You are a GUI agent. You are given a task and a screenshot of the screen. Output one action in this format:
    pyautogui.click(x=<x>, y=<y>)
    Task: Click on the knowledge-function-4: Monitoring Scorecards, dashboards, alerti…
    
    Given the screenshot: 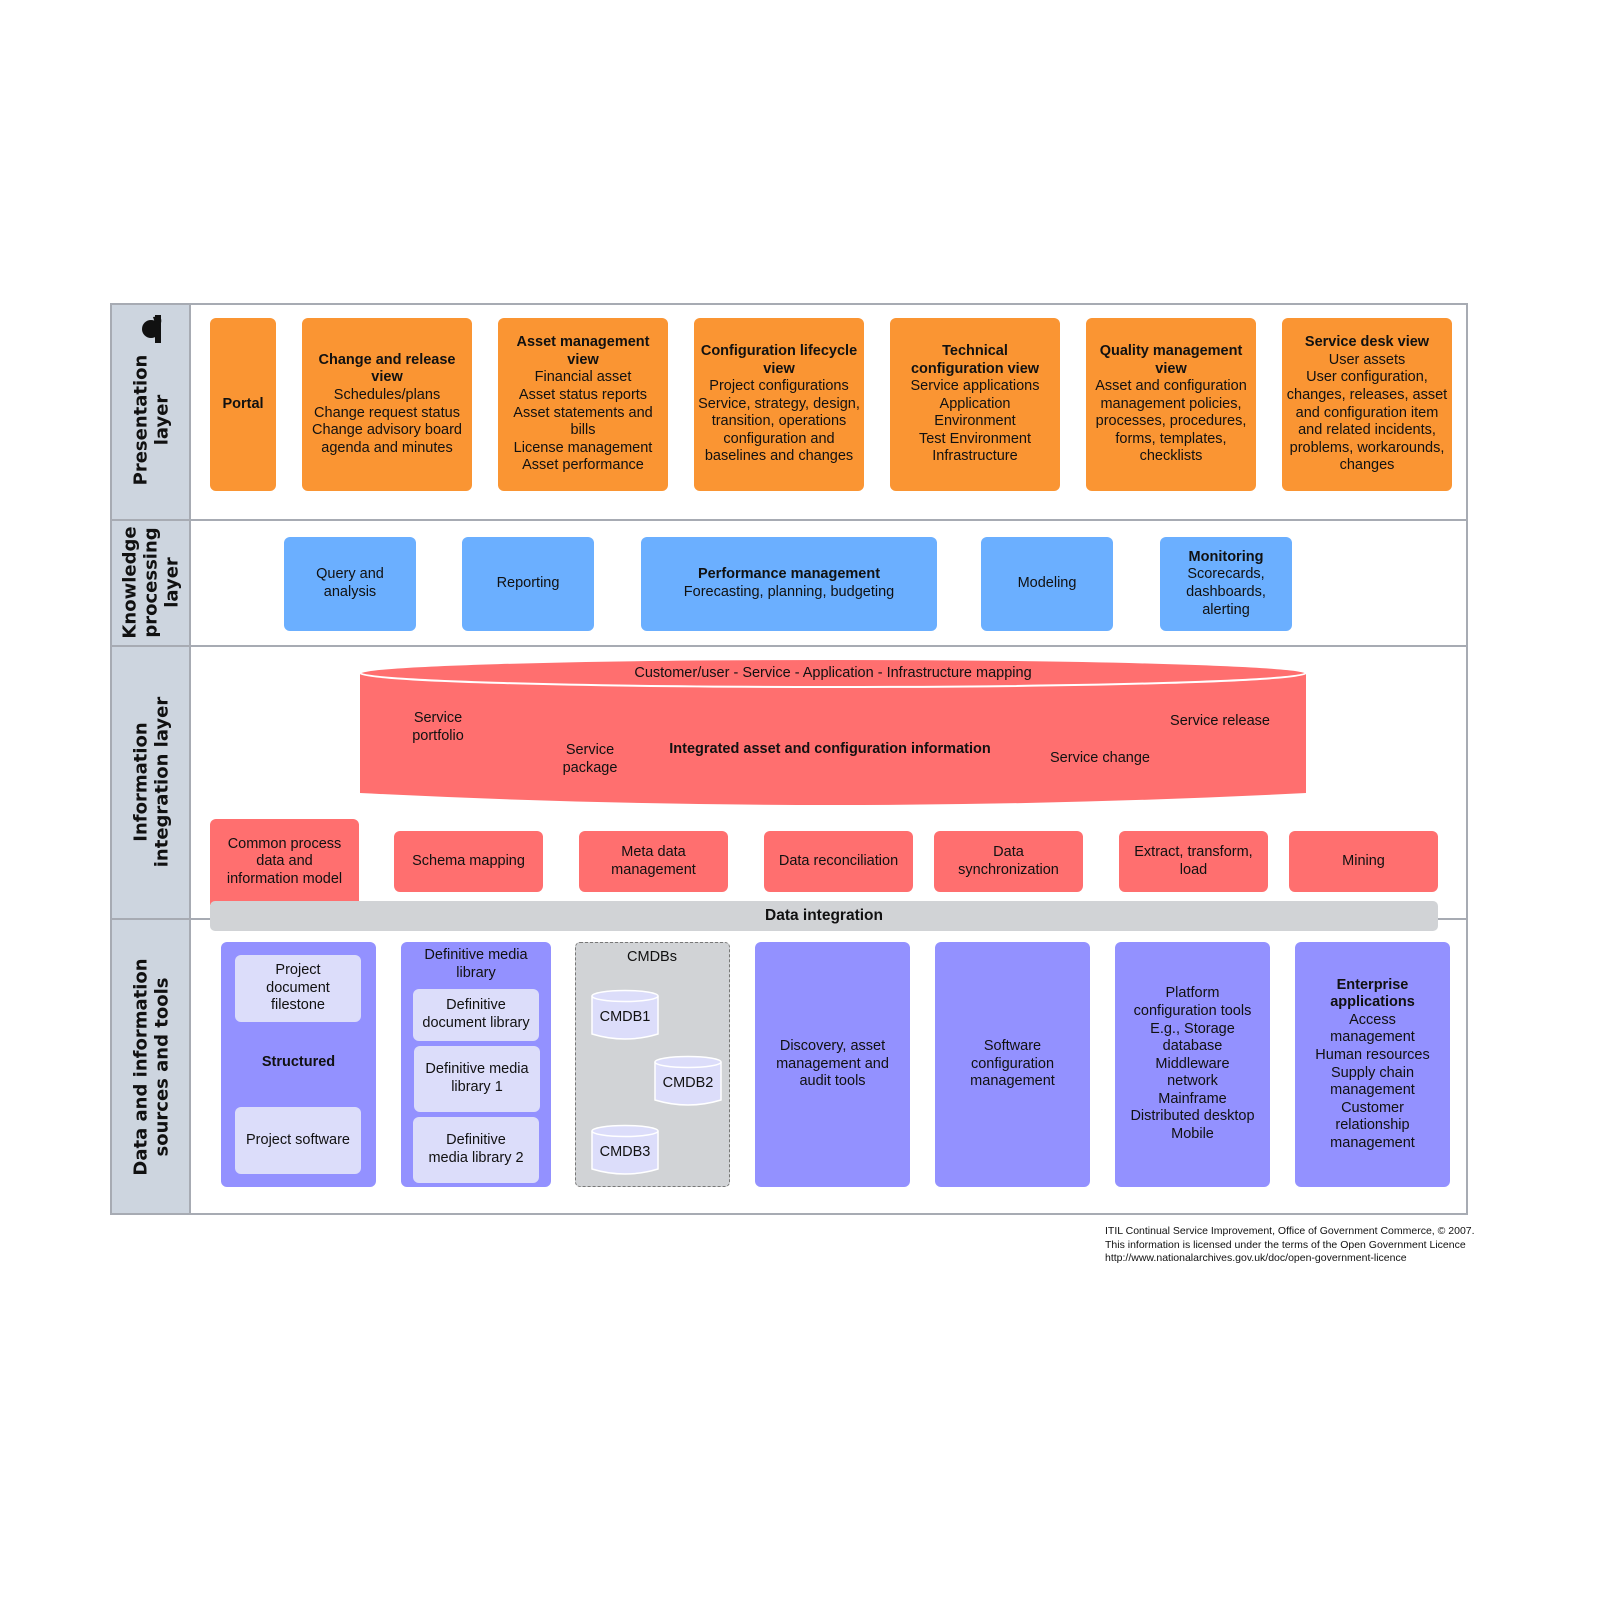 What is the action you would take?
    pyautogui.click(x=1226, y=584)
    